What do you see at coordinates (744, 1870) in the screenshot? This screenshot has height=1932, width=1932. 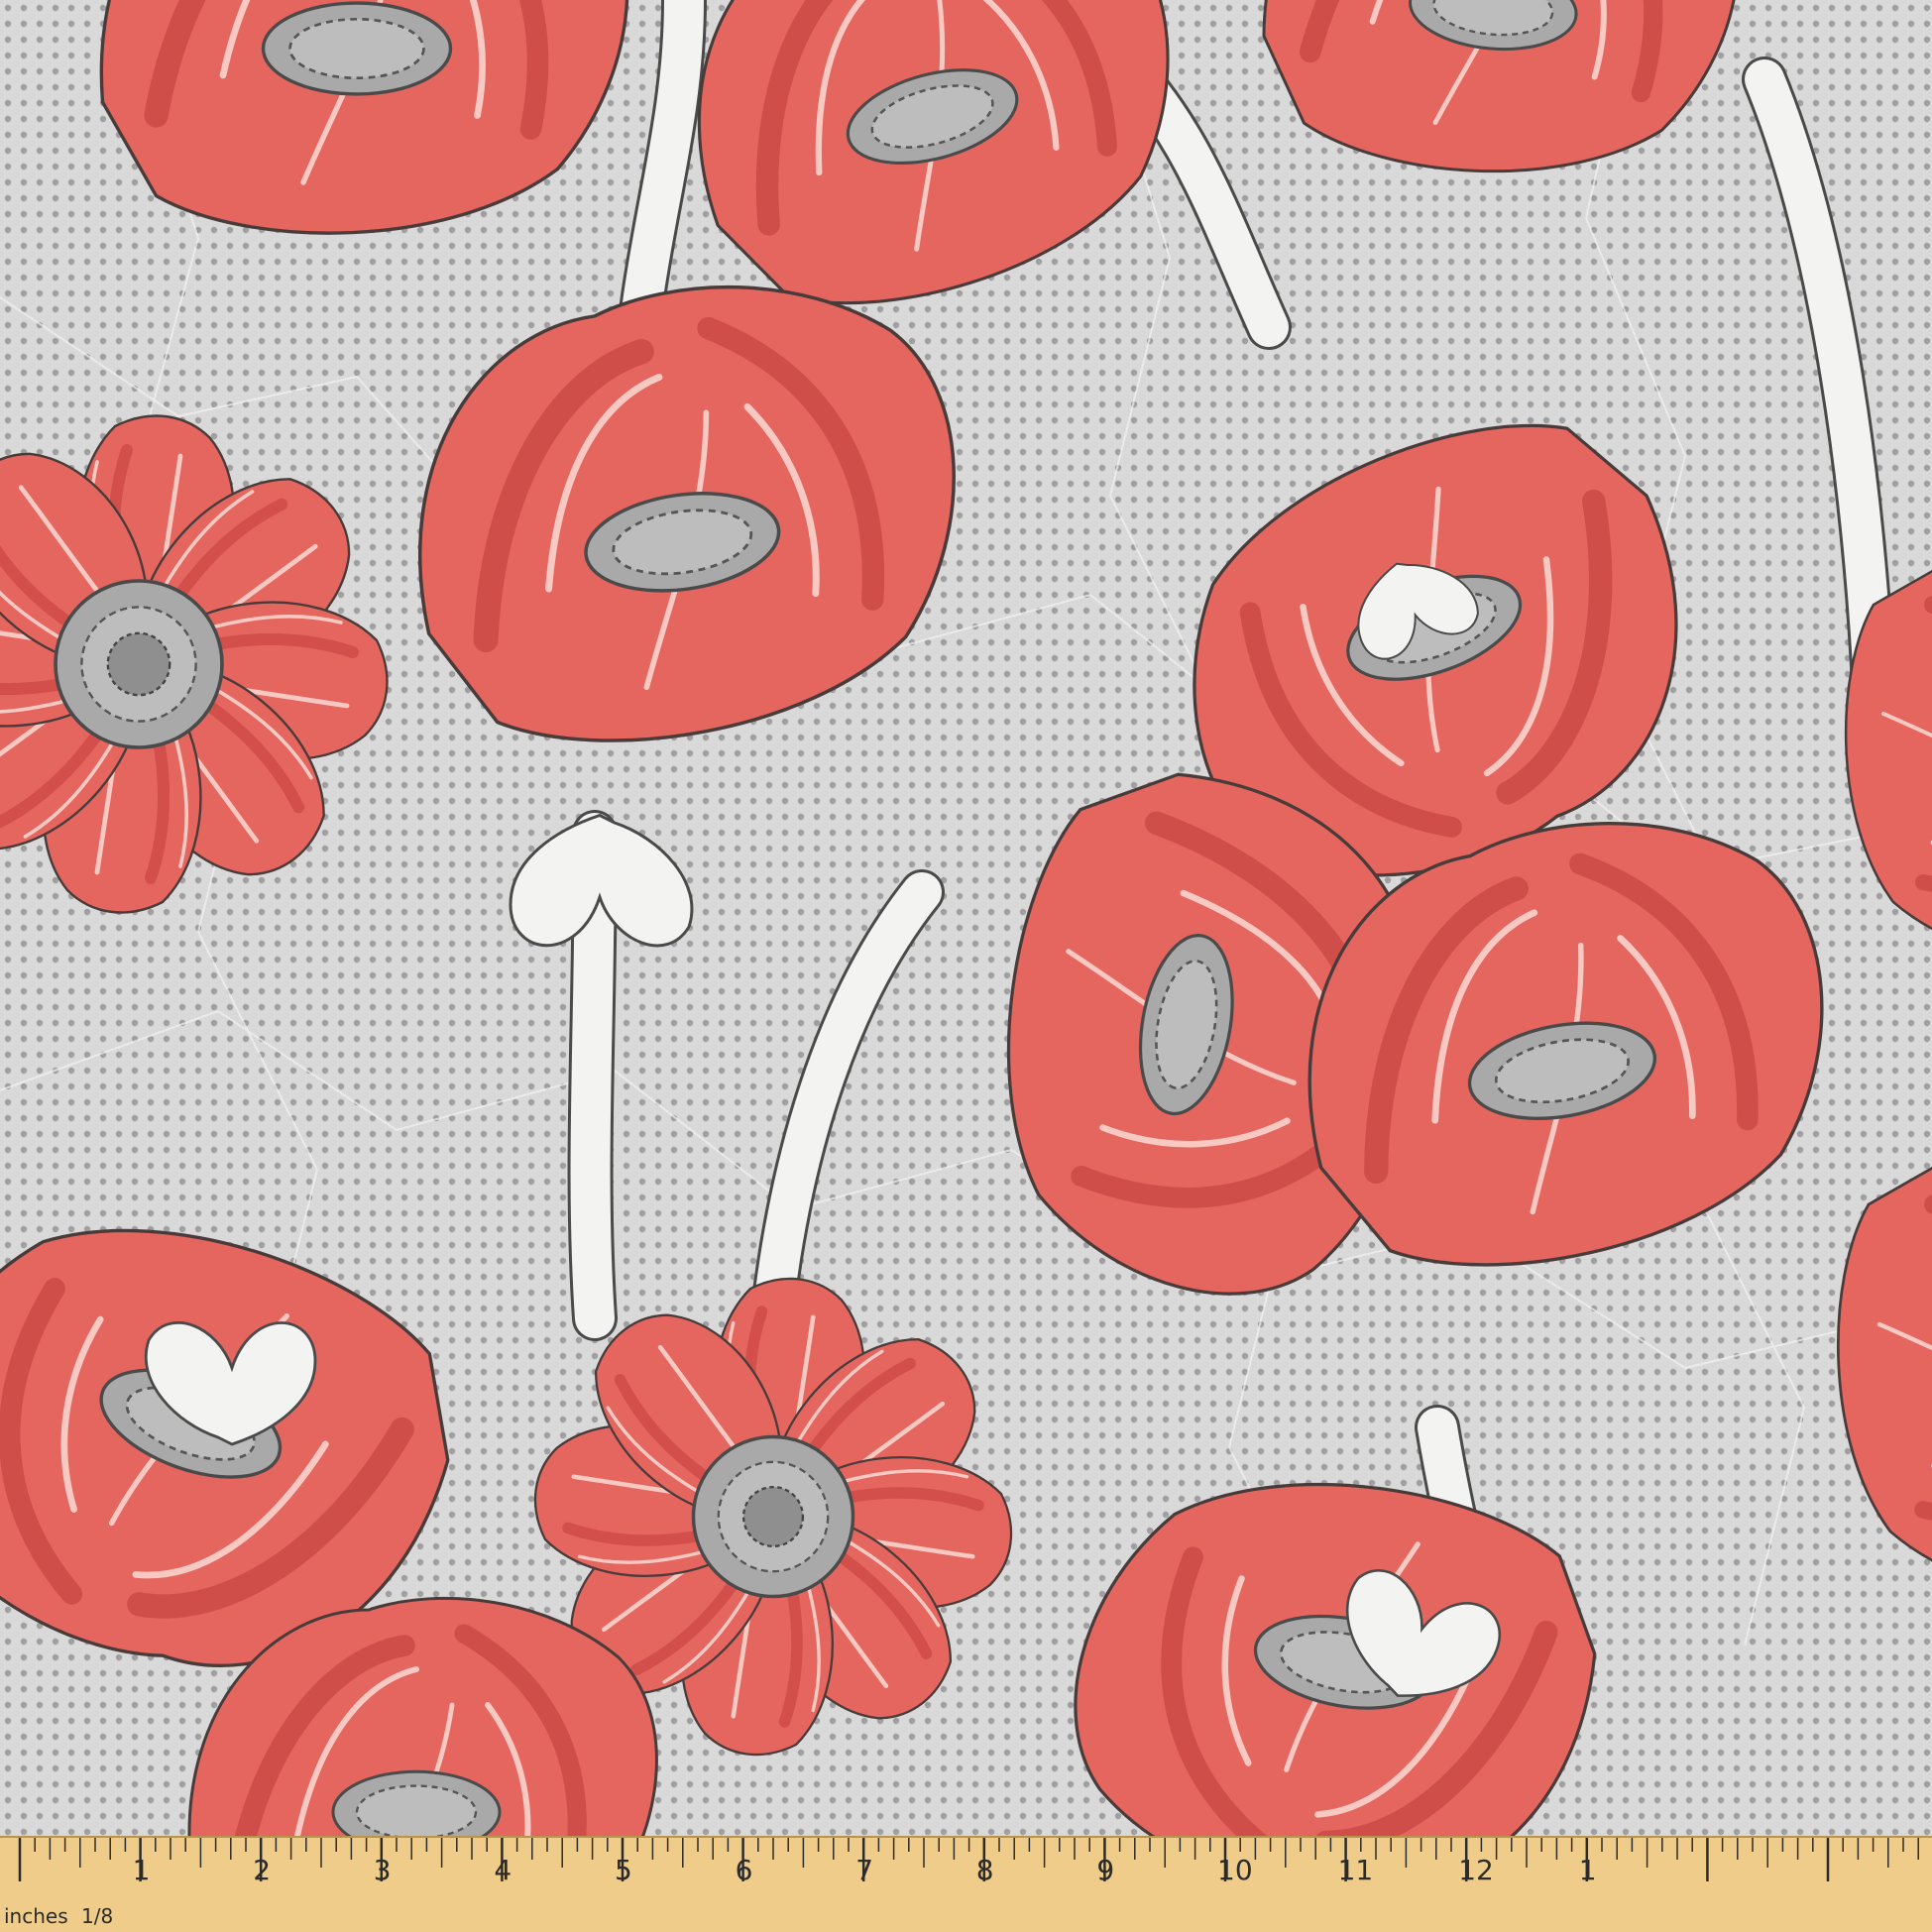 I see `ruler-number: 6` at bounding box center [744, 1870].